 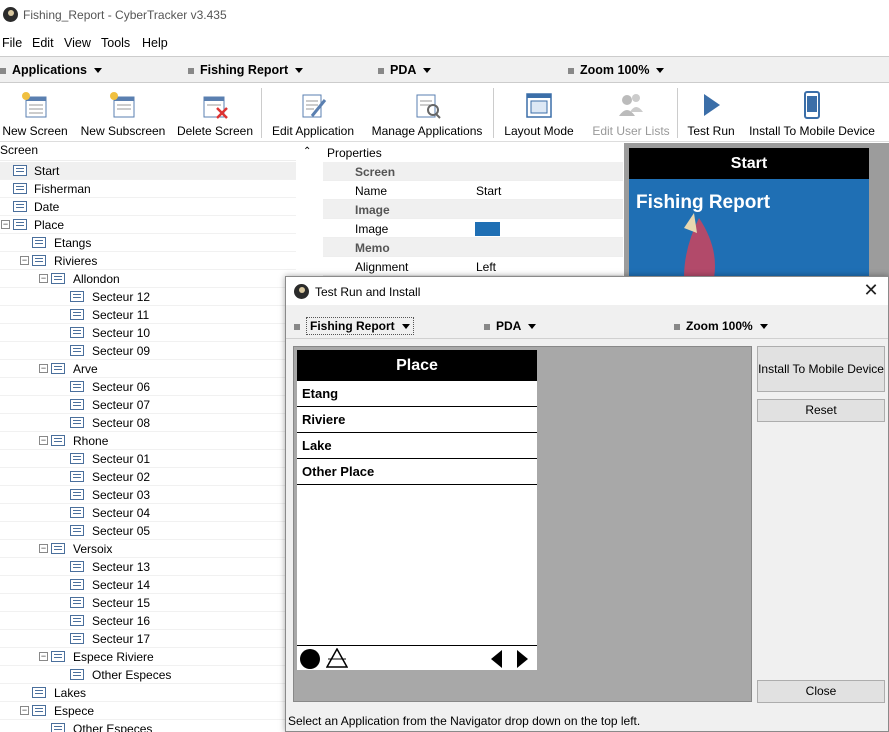 What do you see at coordinates (148, 279) in the screenshot?
I see `tree-item: − Allondon` at bounding box center [148, 279].